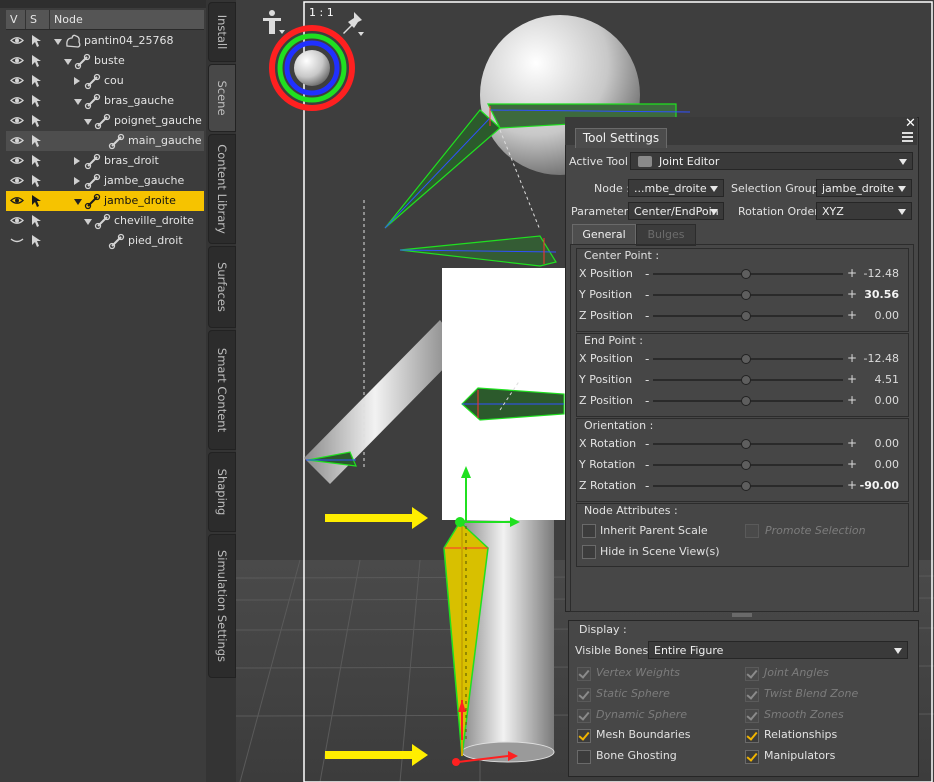 This screenshot has width=934, height=782. What do you see at coordinates (752, 531) in the screenshot?
I see `promote-selection-checkbox` at bounding box center [752, 531].